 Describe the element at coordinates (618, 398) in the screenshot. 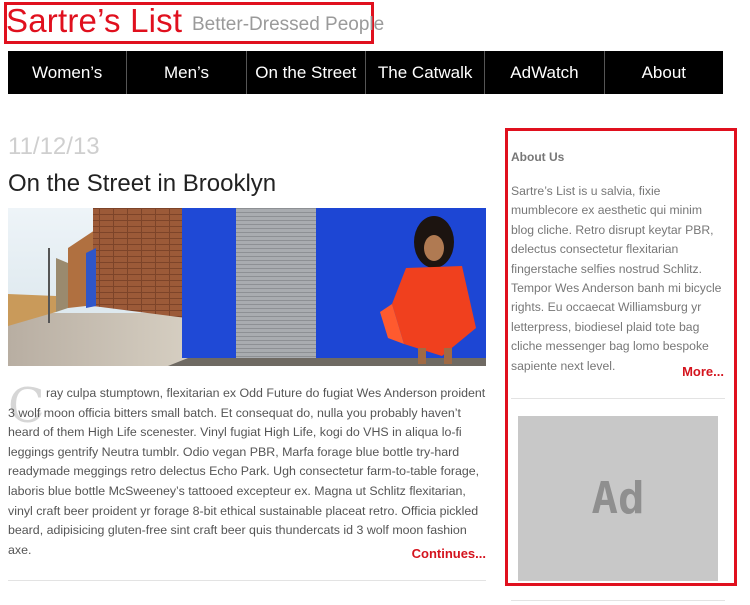

I see `sidebar-divider` at that location.